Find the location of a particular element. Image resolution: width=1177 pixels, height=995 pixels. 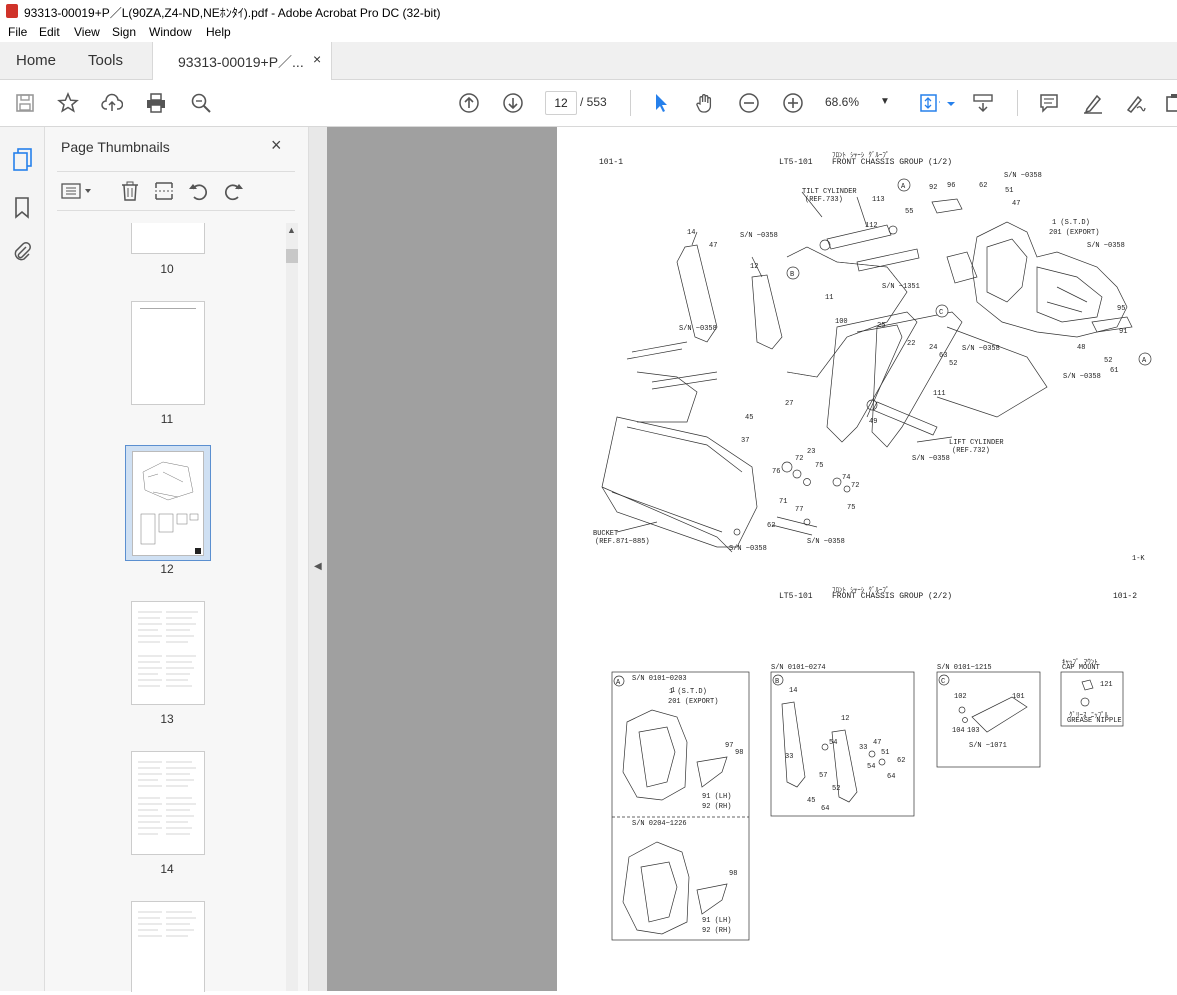

highlight-pen-icon is located at coordinates (1093, 103).